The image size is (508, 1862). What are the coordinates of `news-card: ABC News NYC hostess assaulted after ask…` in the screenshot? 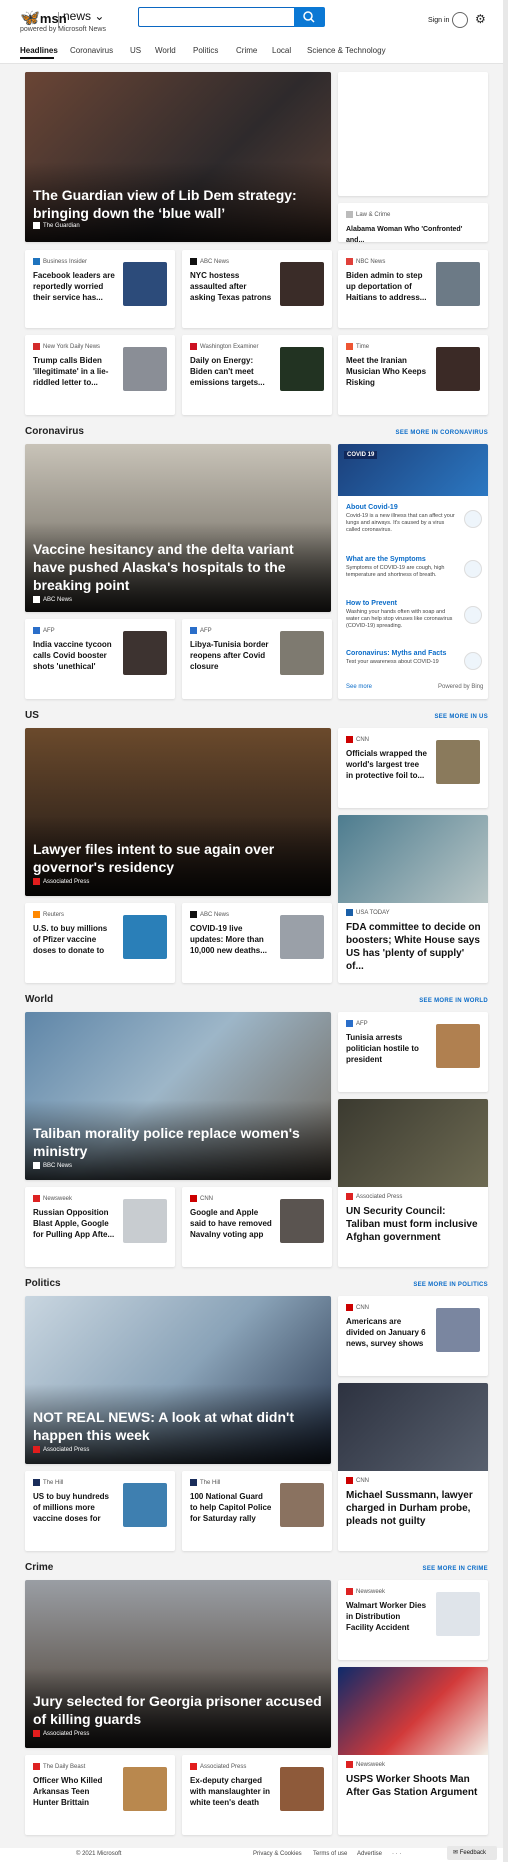 It's located at (257, 289).